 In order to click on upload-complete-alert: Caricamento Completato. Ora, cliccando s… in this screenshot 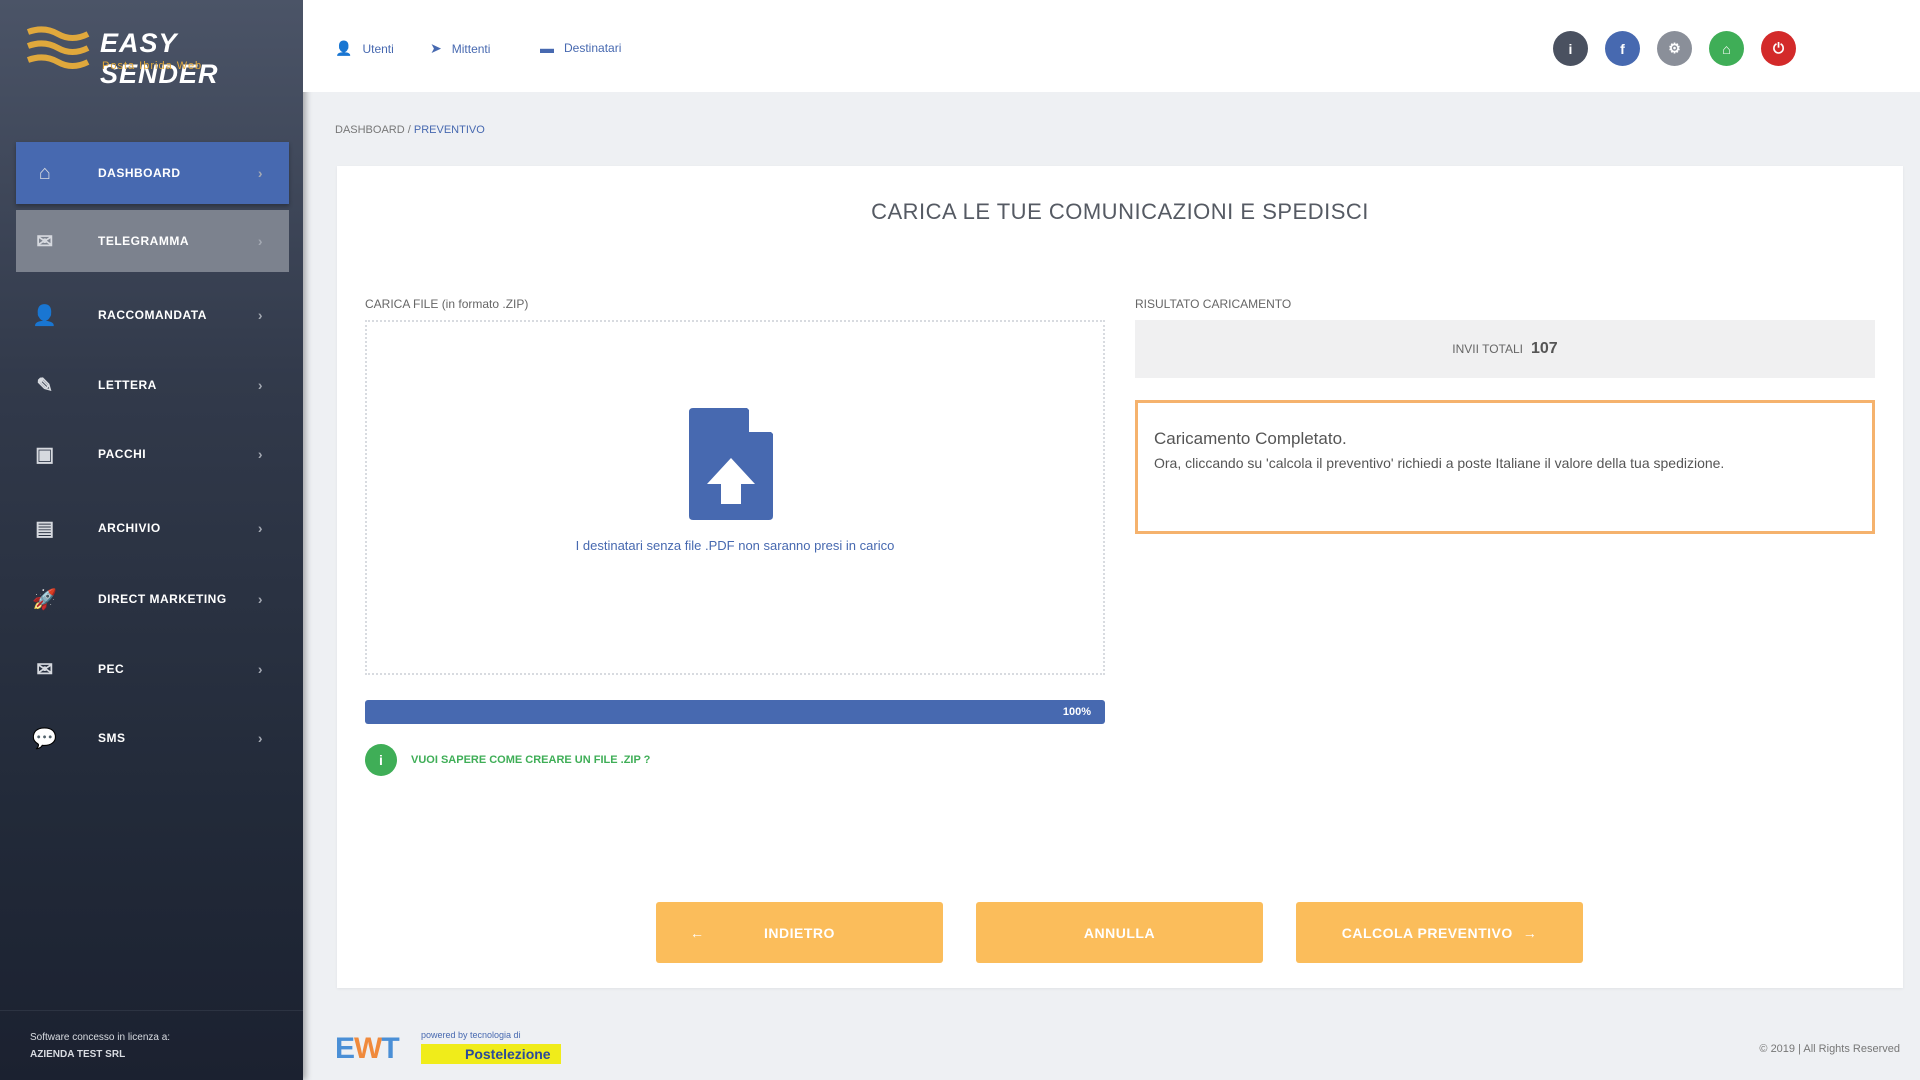, I will do `click(1505, 467)`.